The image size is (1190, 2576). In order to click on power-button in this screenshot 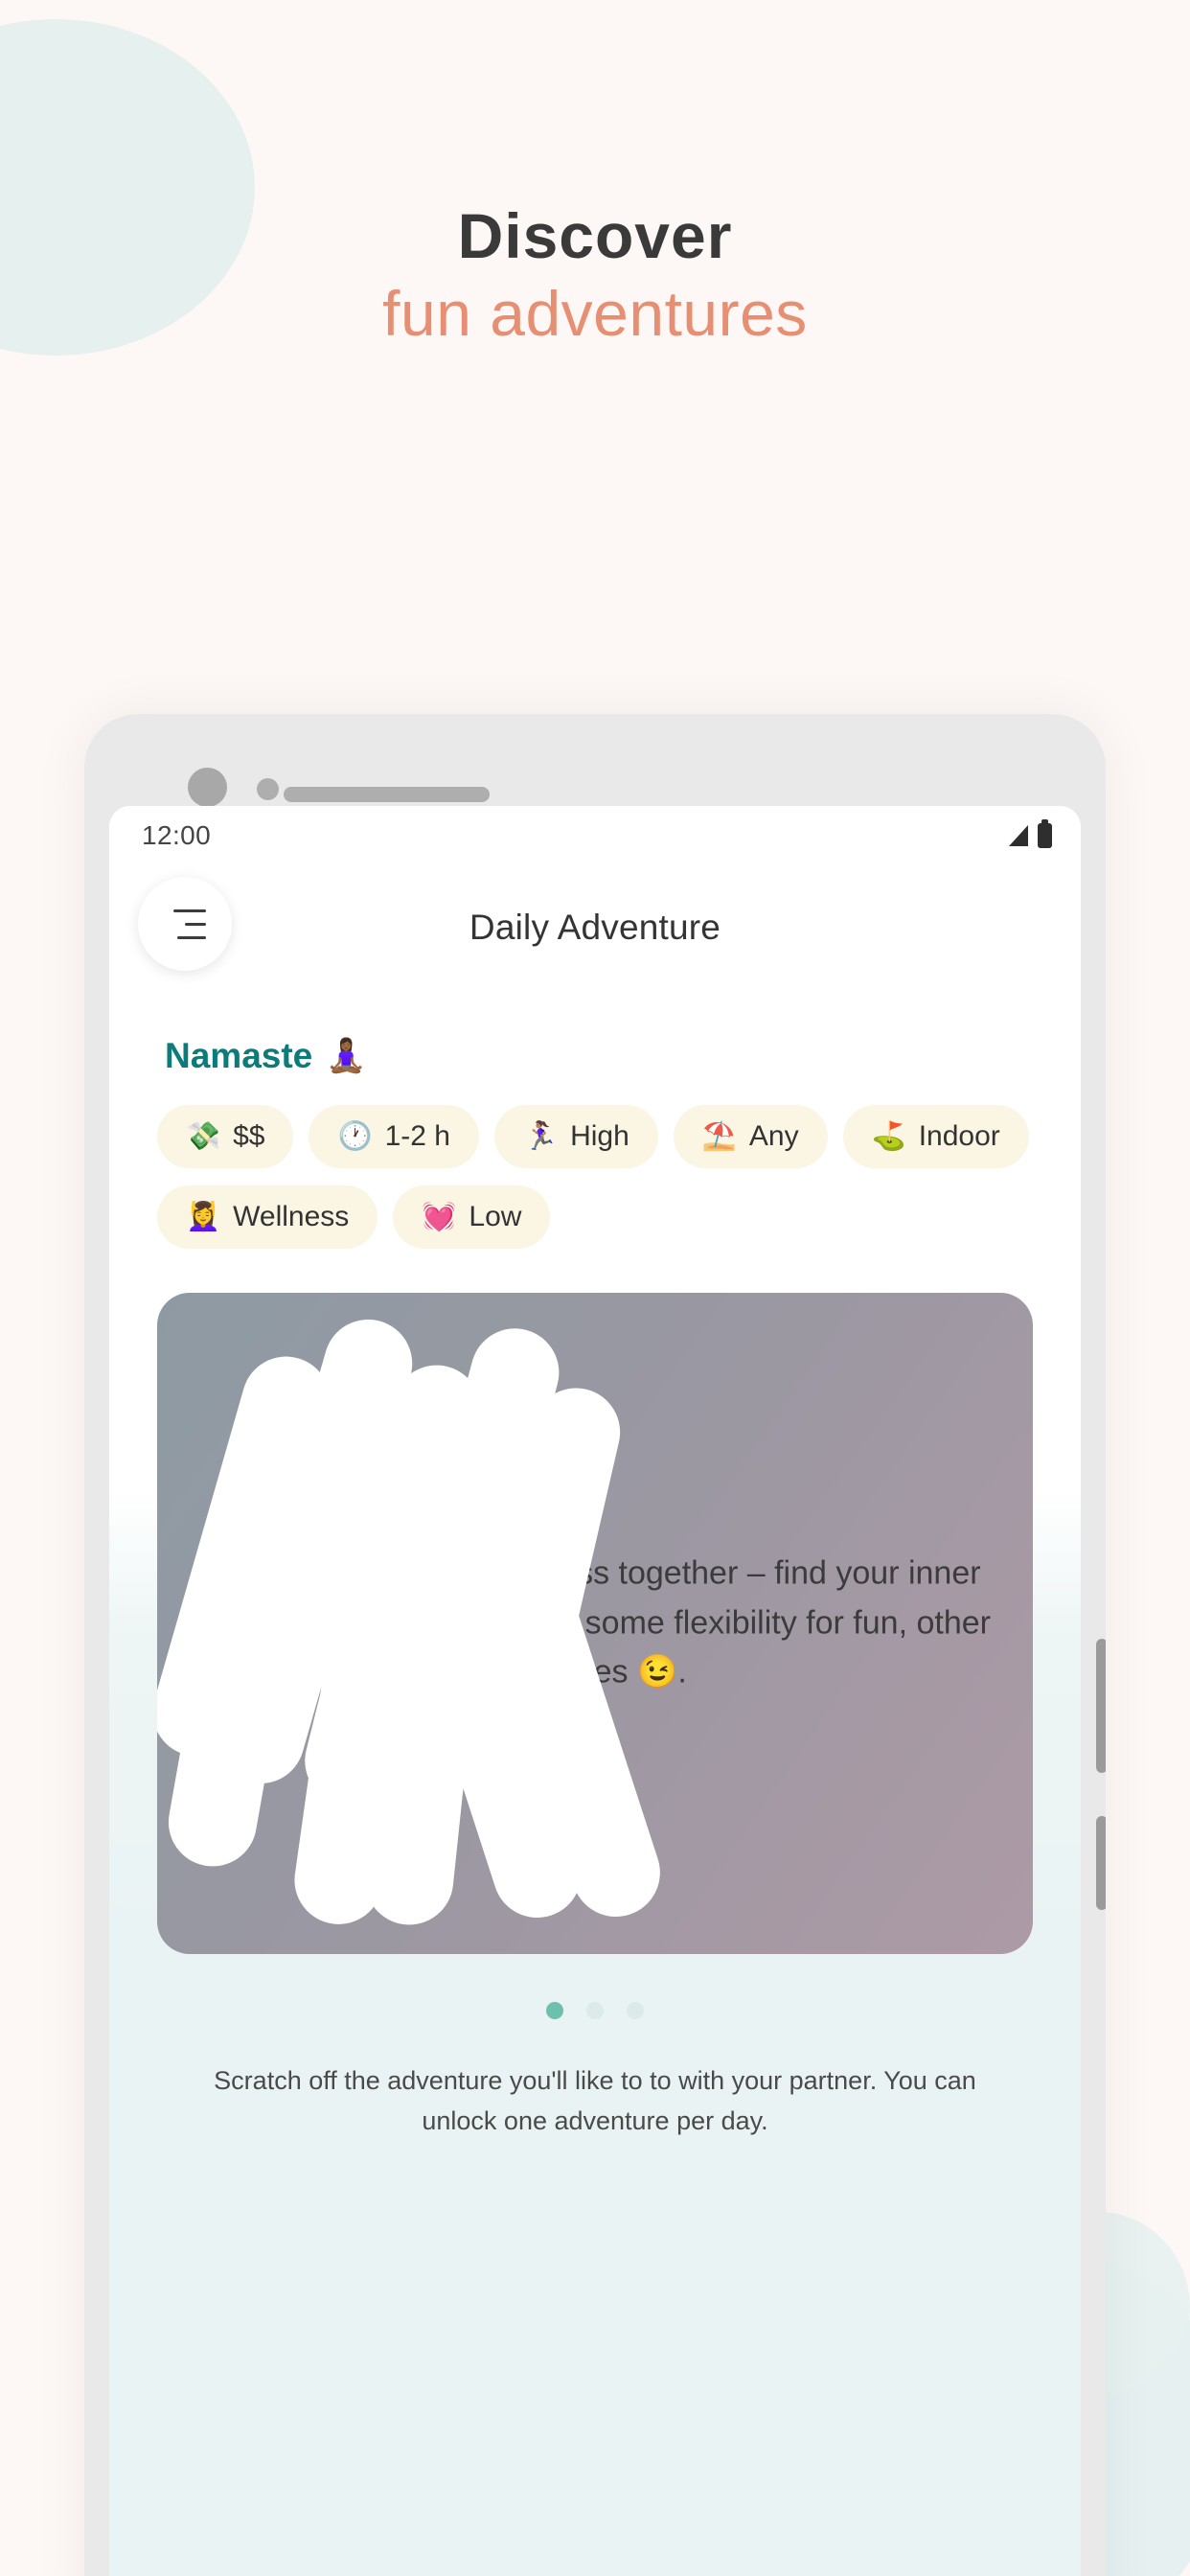, I will do `click(1101, 1863)`.